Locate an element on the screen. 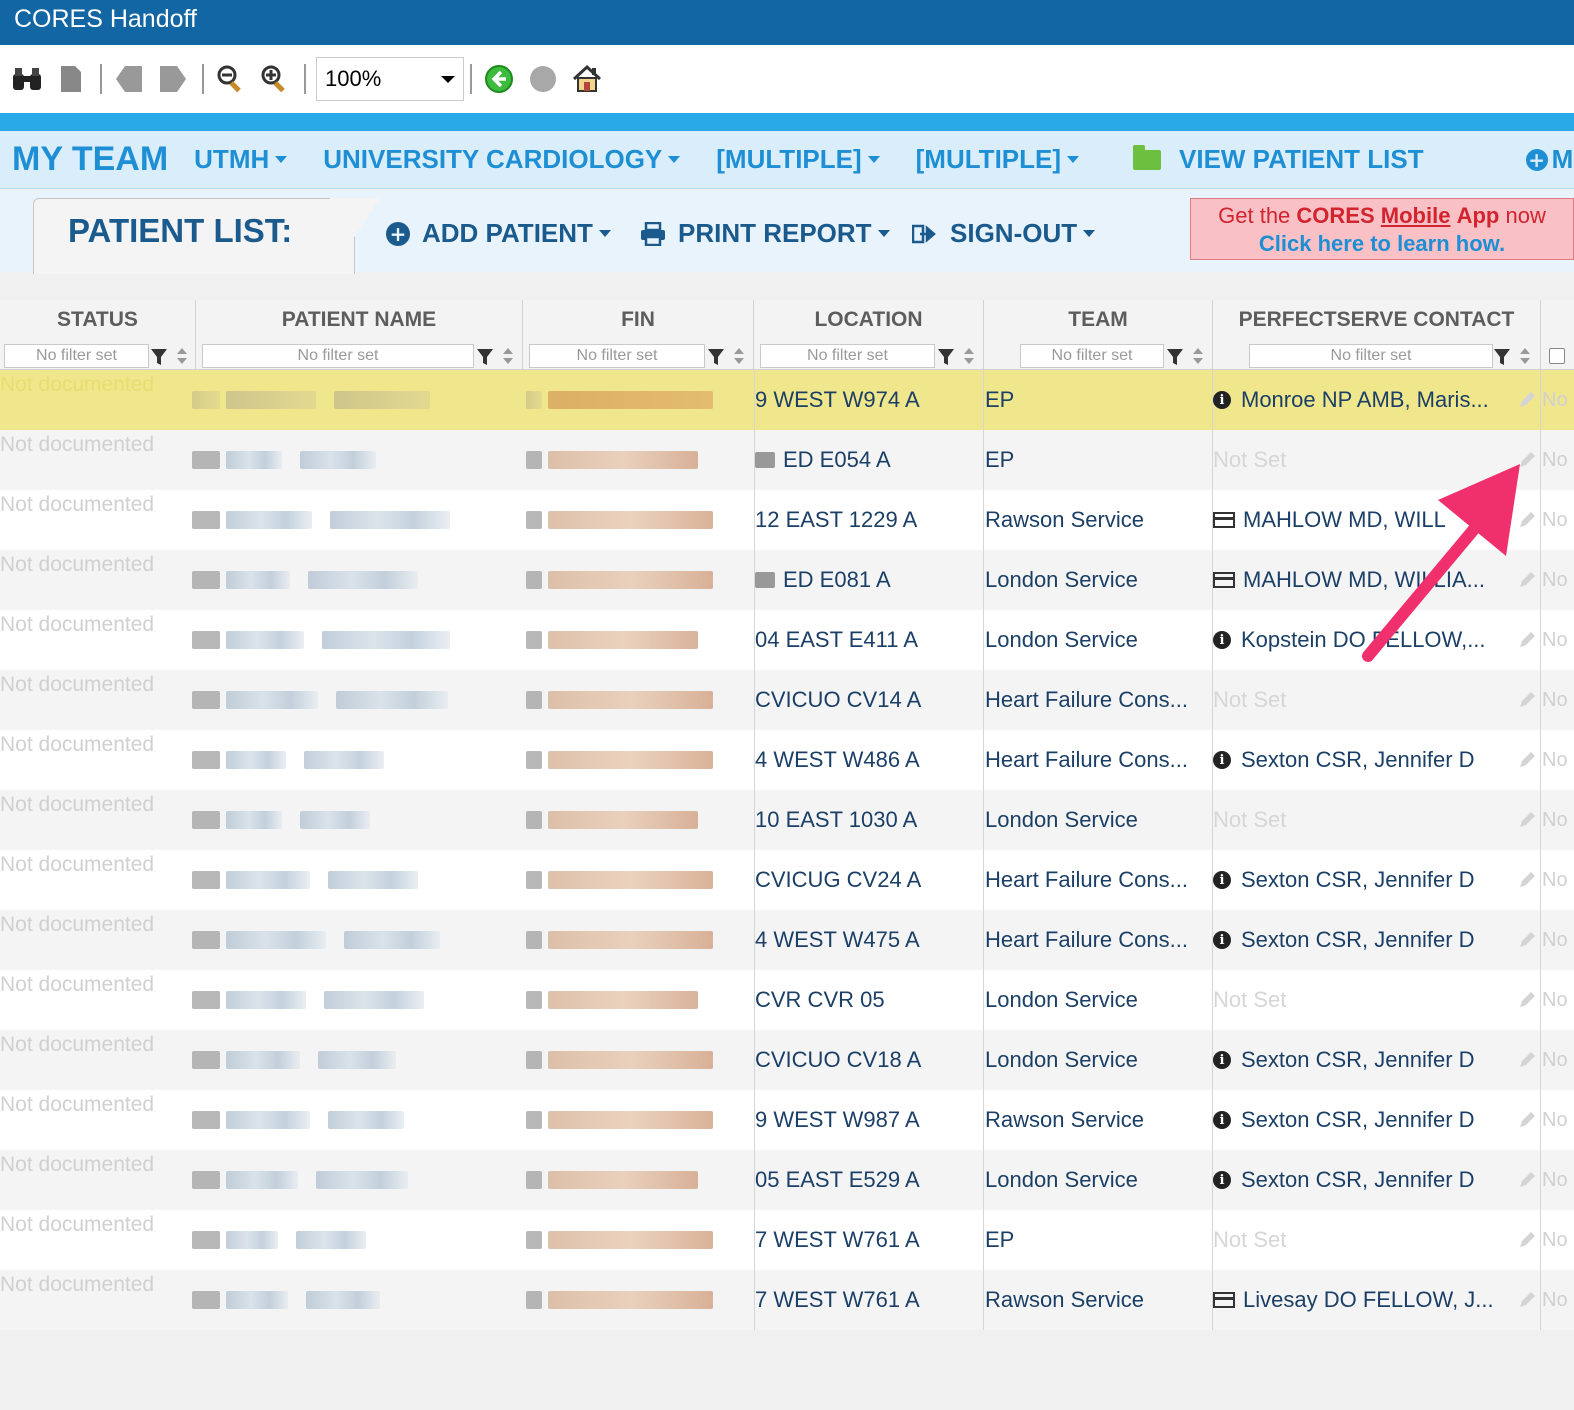  location-cell: 10 EAST 1030 A is located at coordinates (868, 820).